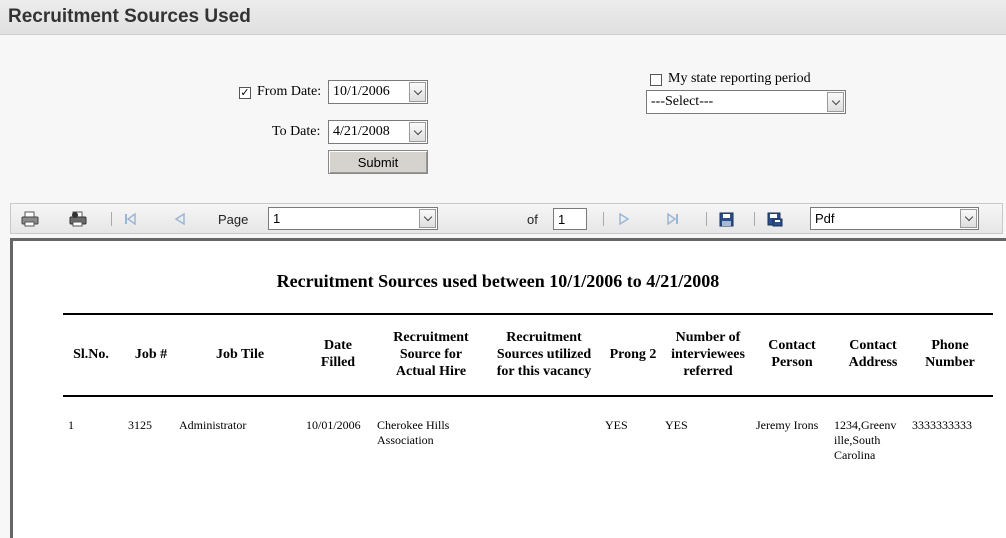  Describe the element at coordinates (873, 354) in the screenshot. I see `column-header-contact-address: Contact Address` at that location.